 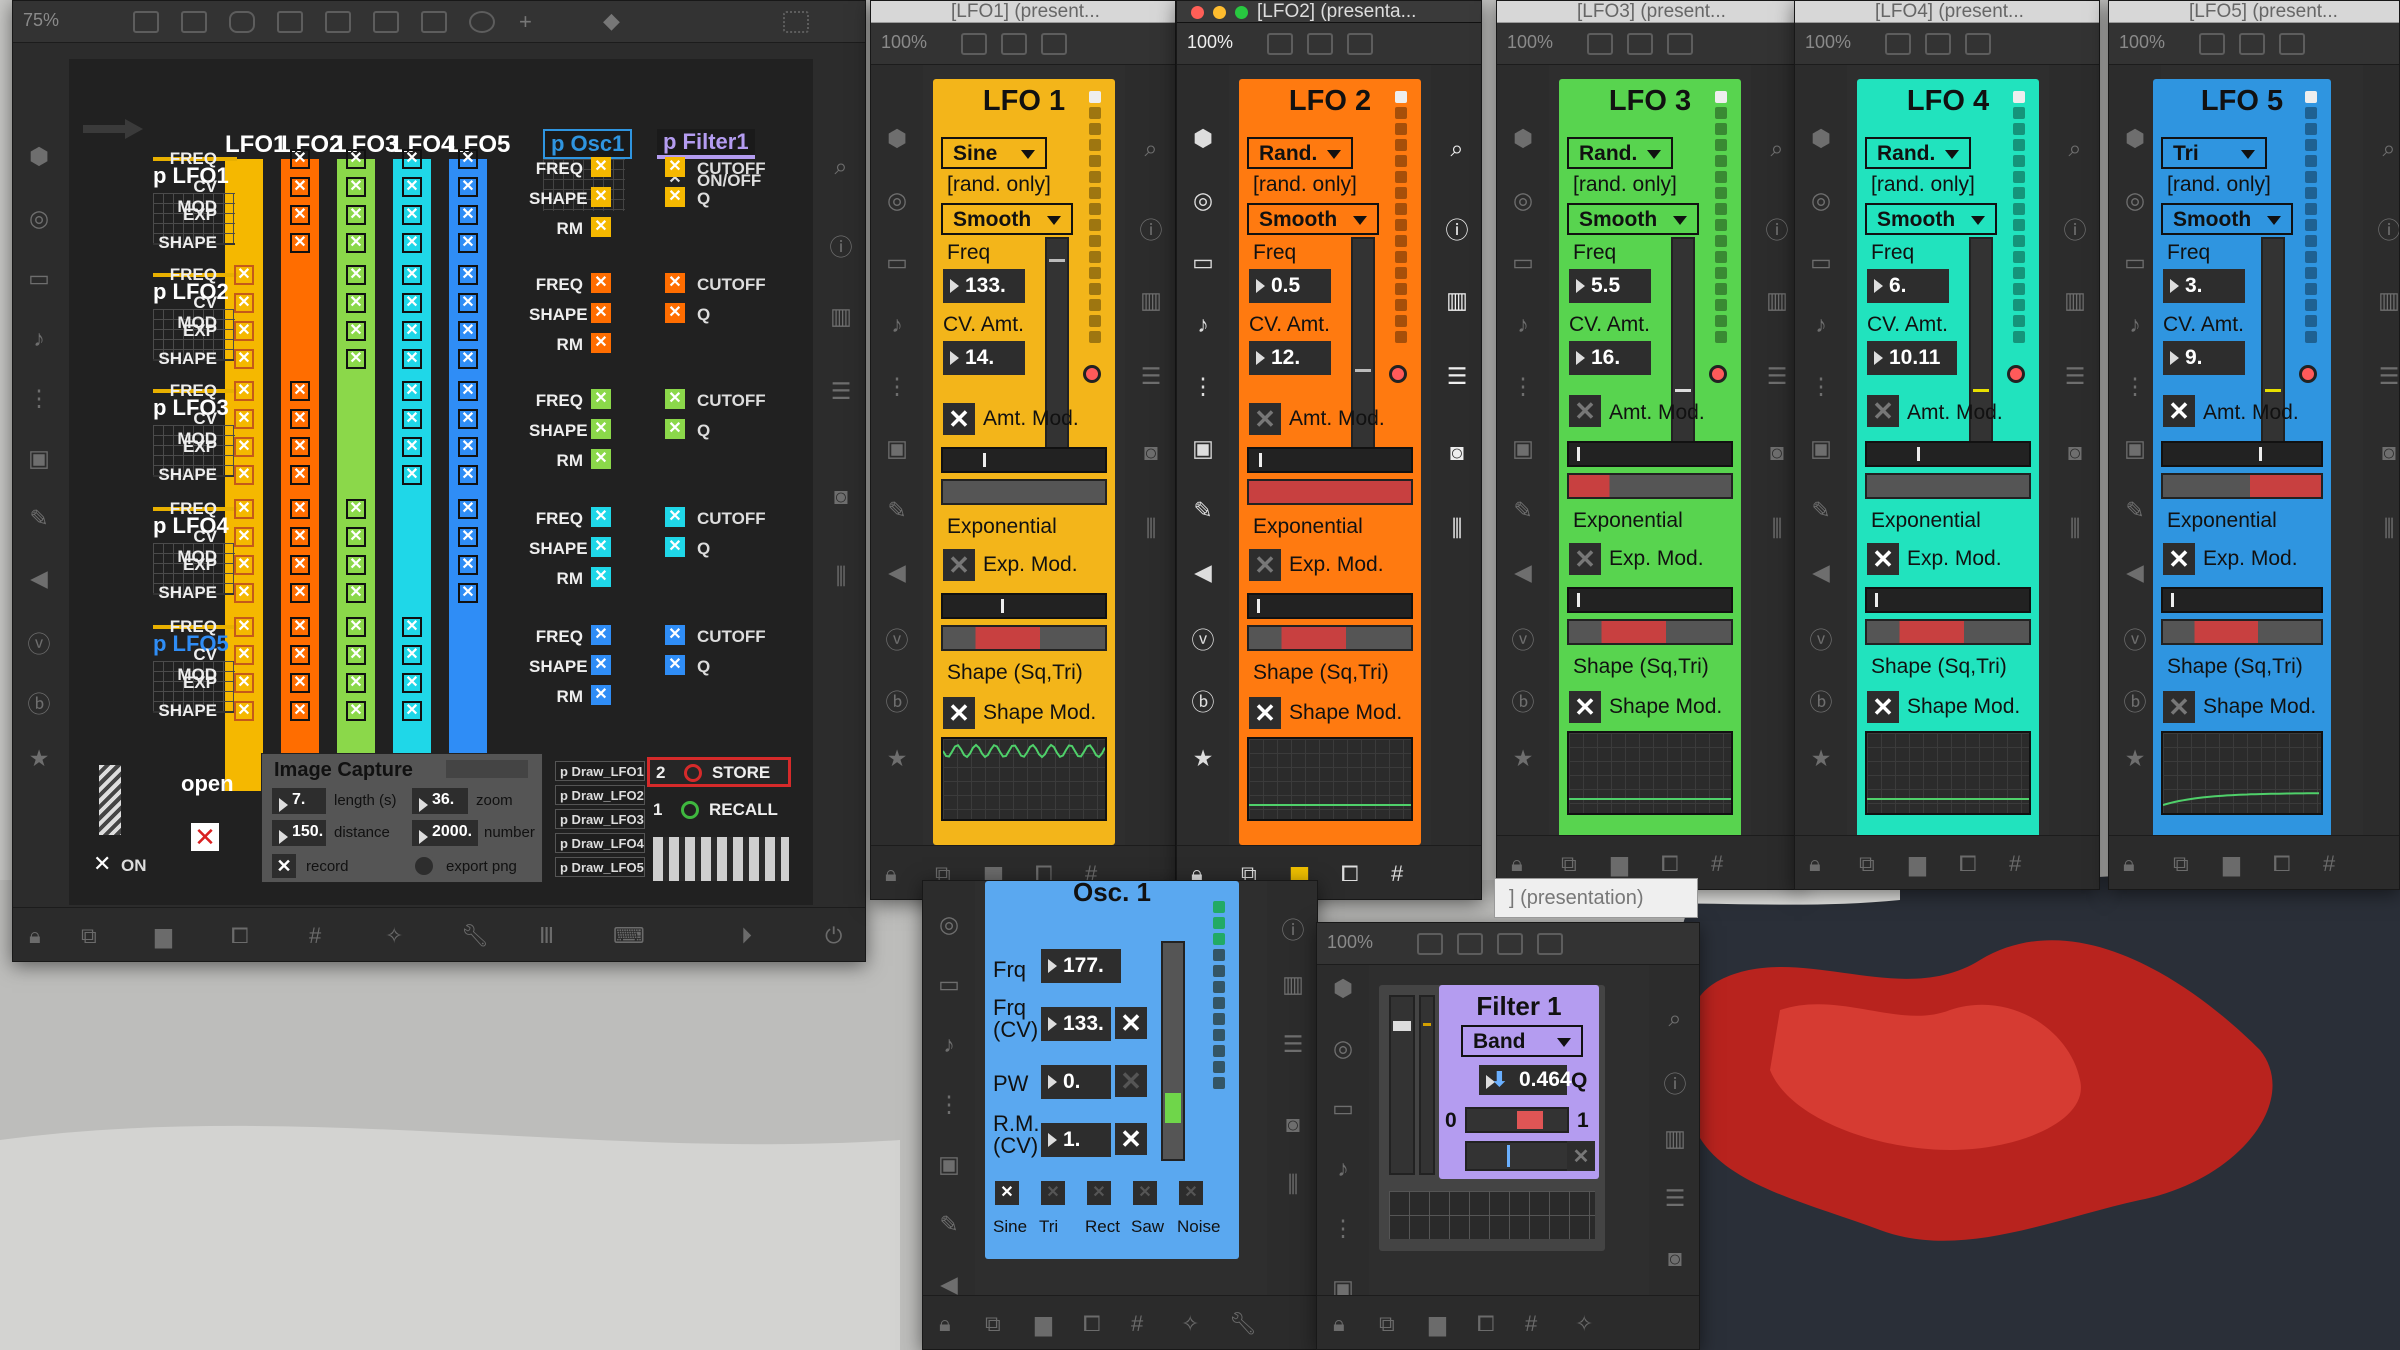 What do you see at coordinates (660, 773) in the screenshot?
I see `store-number: 2` at bounding box center [660, 773].